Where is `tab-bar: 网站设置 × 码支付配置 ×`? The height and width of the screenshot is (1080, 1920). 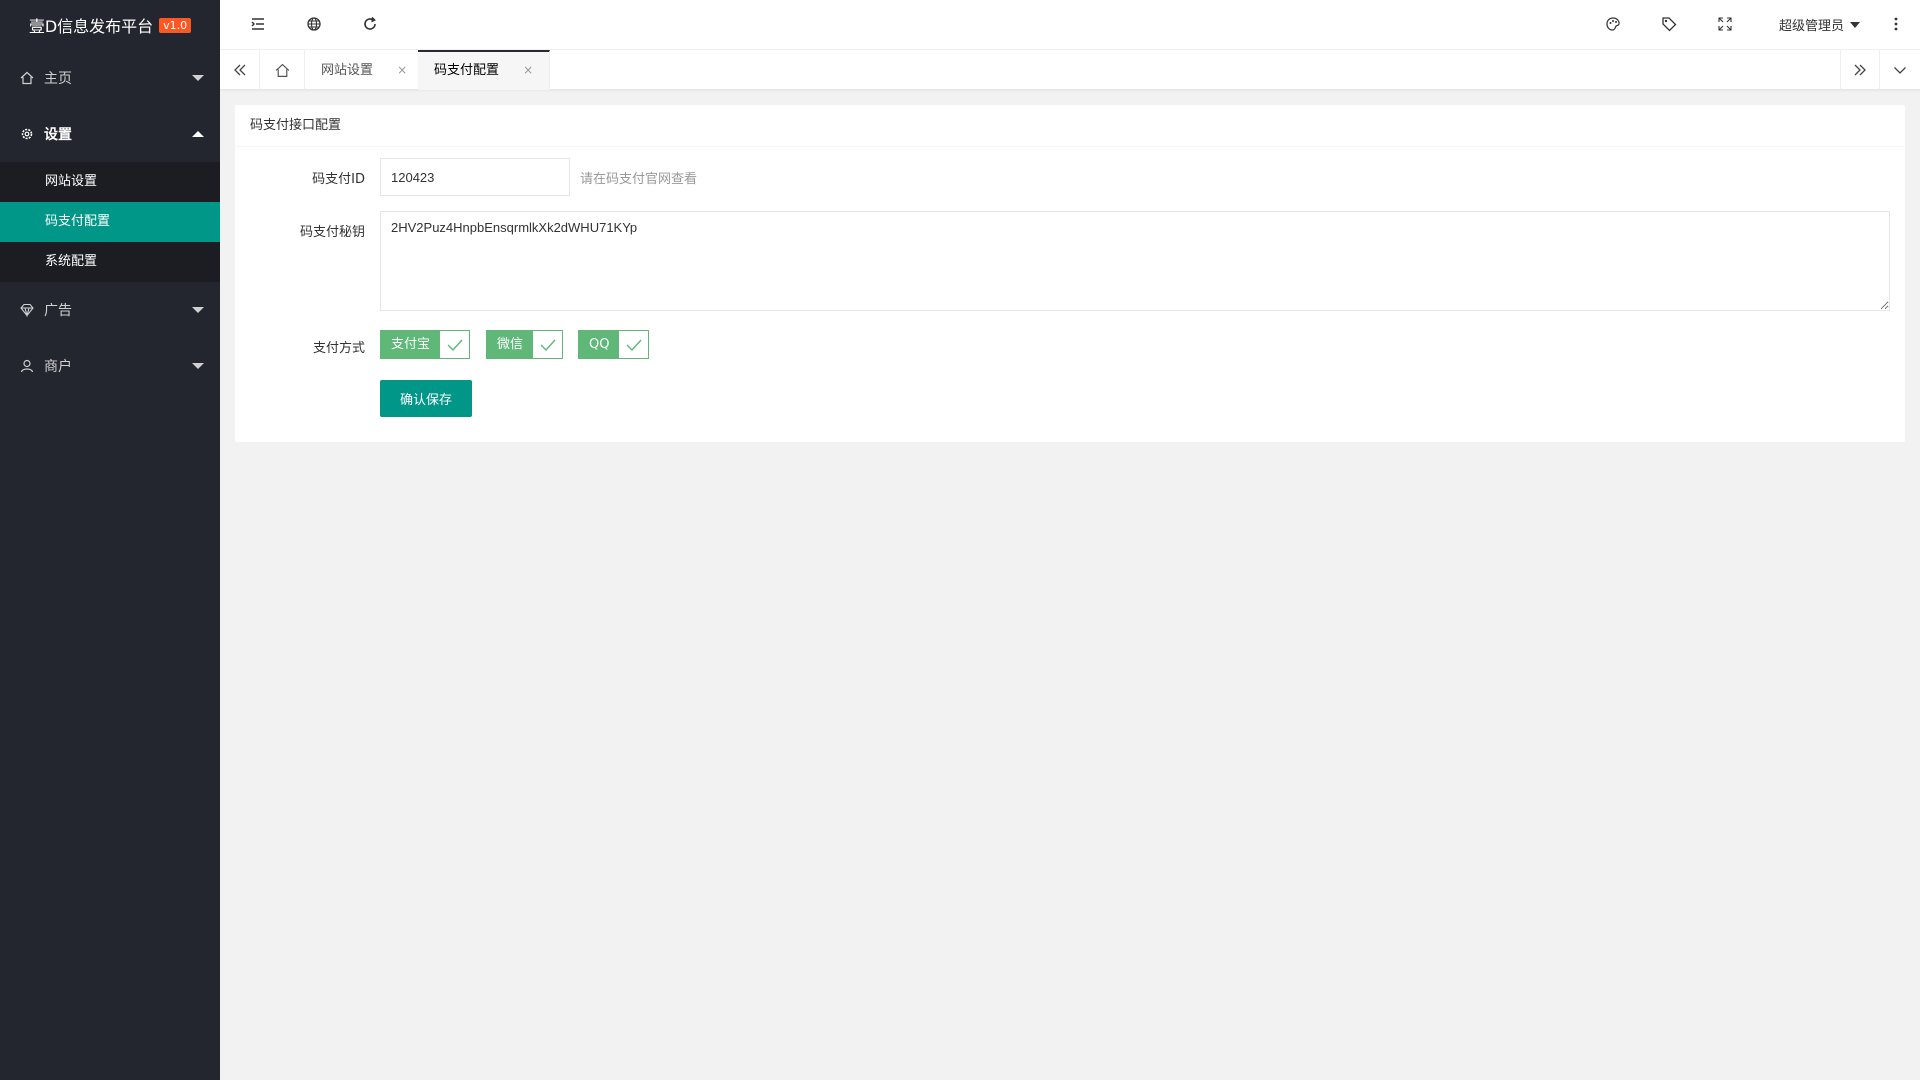
tab-bar: 网站设置 × 码支付配置 × is located at coordinates (1070, 70).